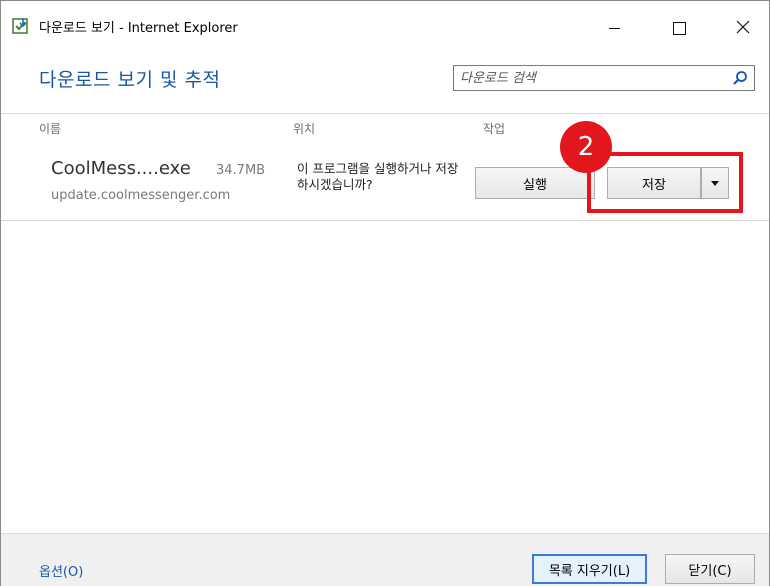 This screenshot has height=586, width=770. I want to click on minimize-button, so click(614, 28).